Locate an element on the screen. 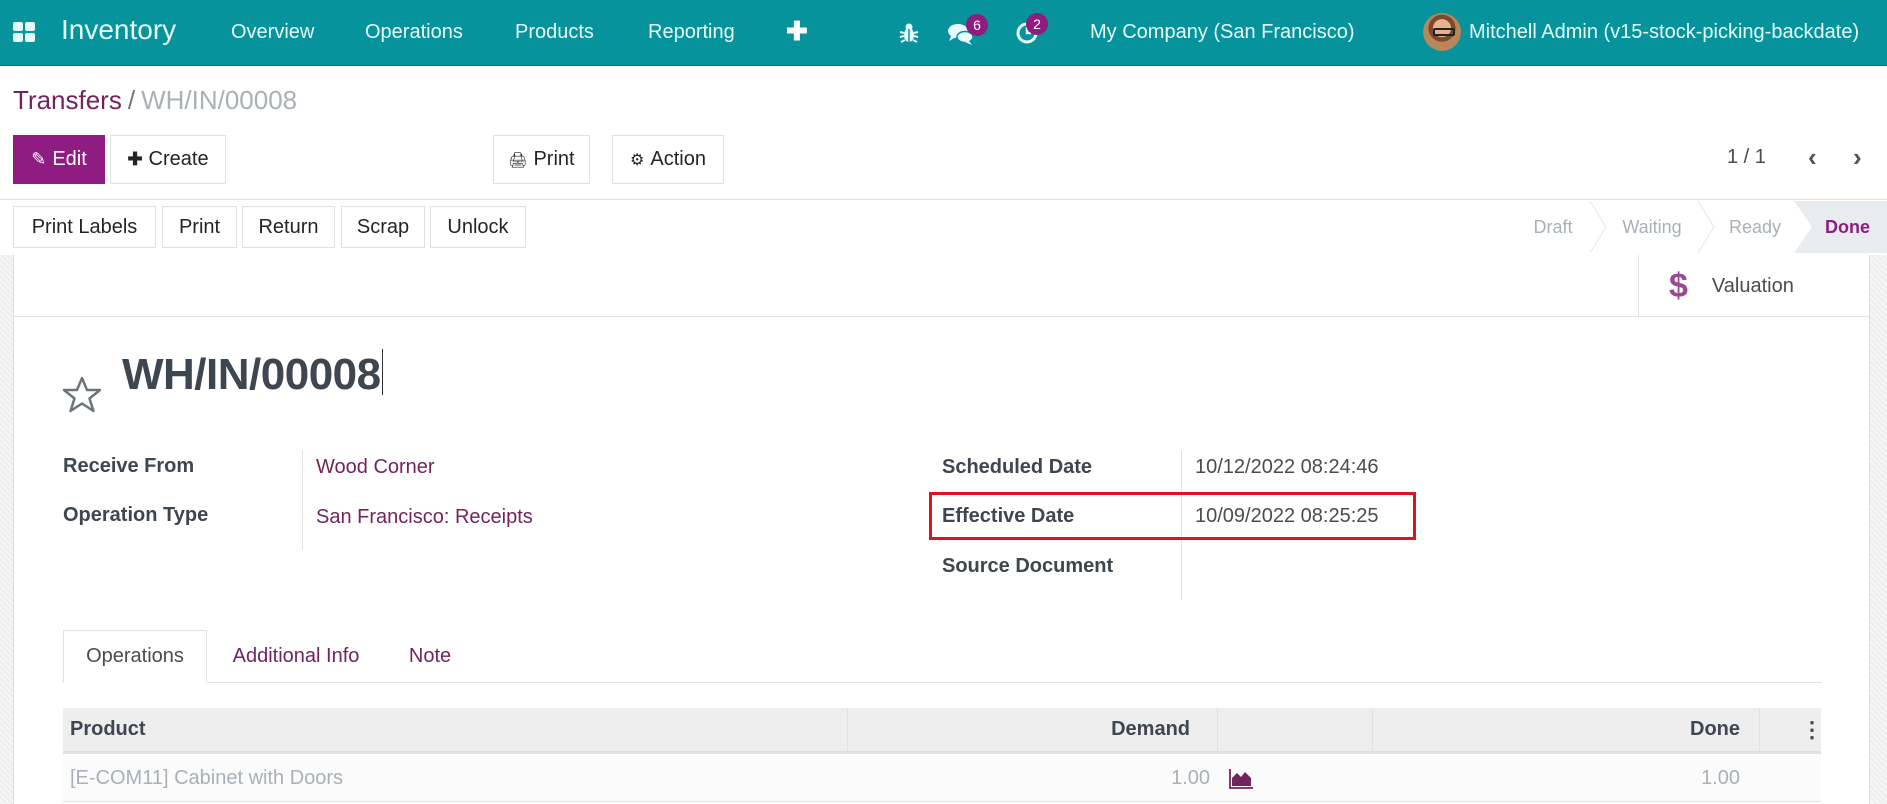  print-label: Print is located at coordinates (554, 159).